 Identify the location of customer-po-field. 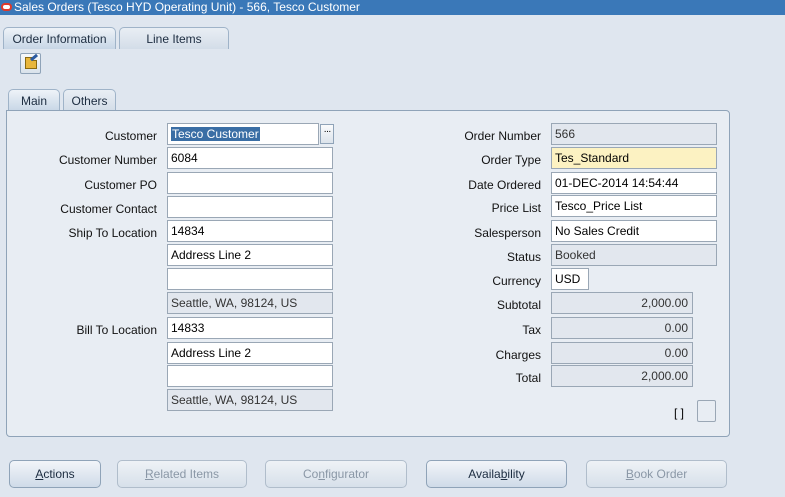
(250, 183).